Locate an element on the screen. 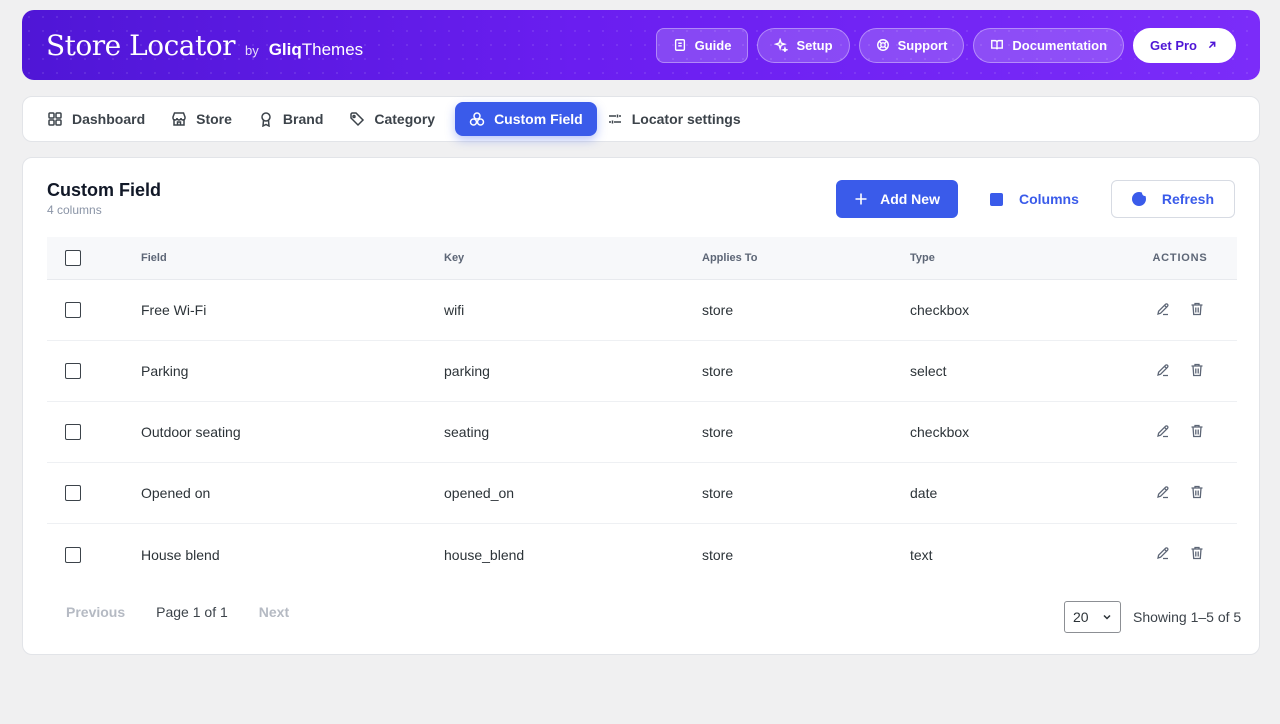  header-field: Field is located at coordinates (292, 258).